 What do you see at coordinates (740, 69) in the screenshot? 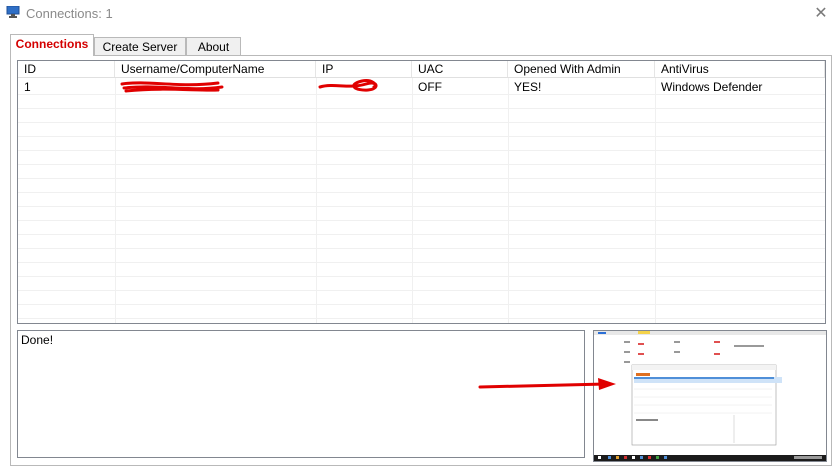
I see `column-header-antivirus: AntiVirus` at bounding box center [740, 69].